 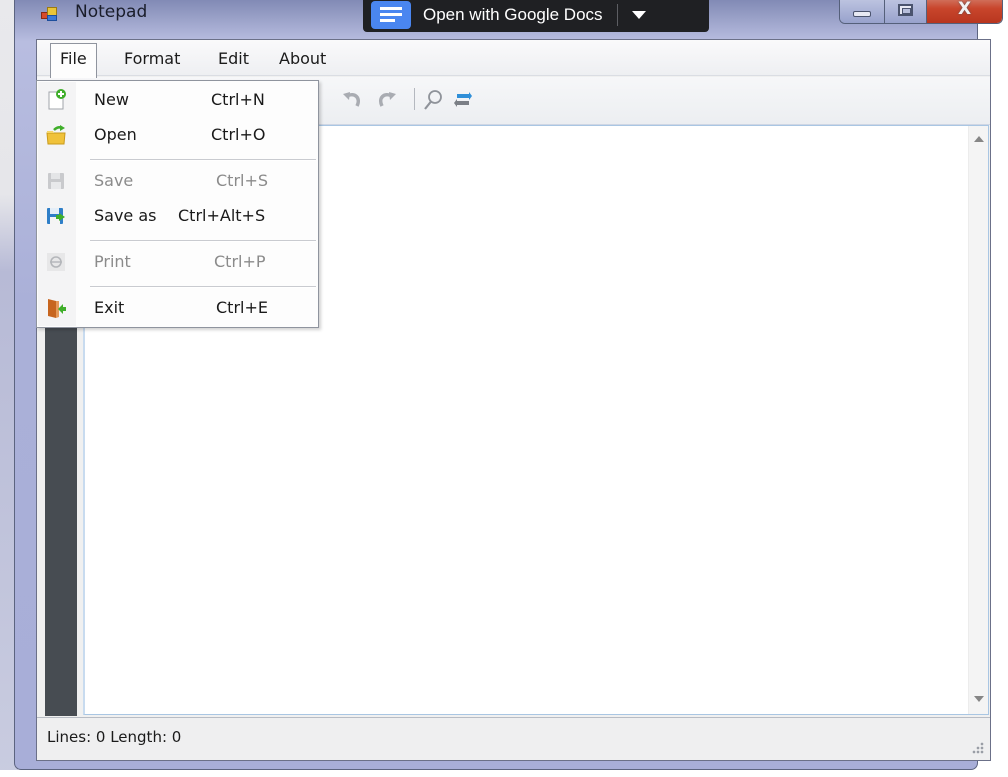 What do you see at coordinates (177, 308) in the screenshot?
I see `menu-item-exit: Exit Ctrl+E` at bounding box center [177, 308].